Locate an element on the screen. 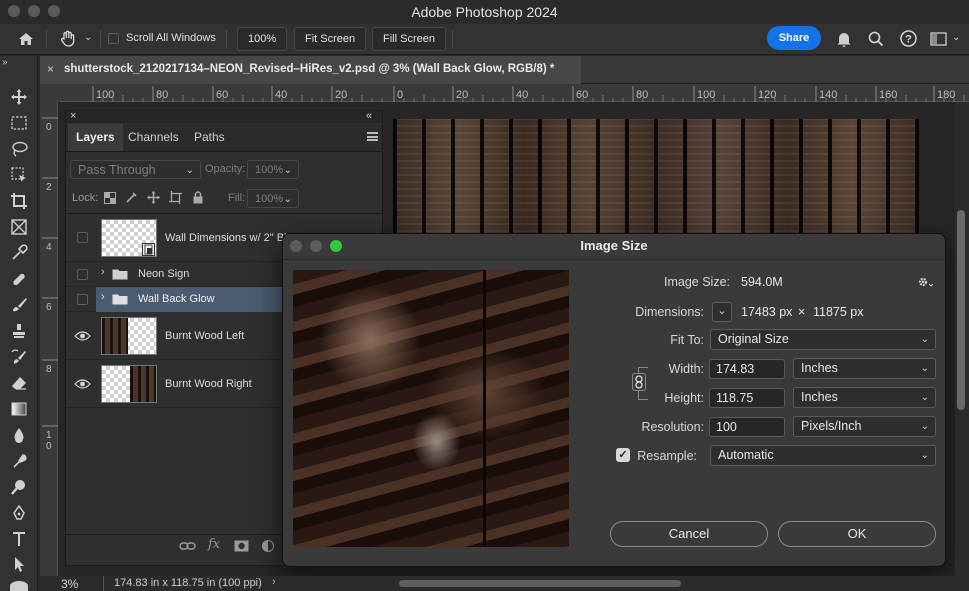  search-icon is located at coordinates (876, 39).